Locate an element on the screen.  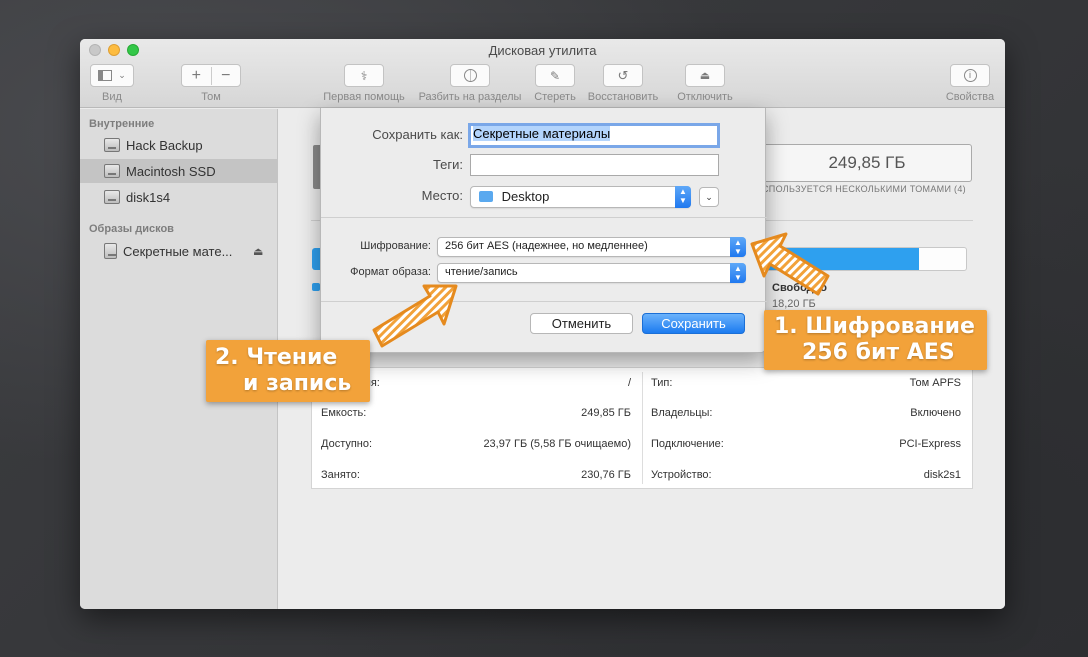
folder-icon is located at coordinates (486, 196).